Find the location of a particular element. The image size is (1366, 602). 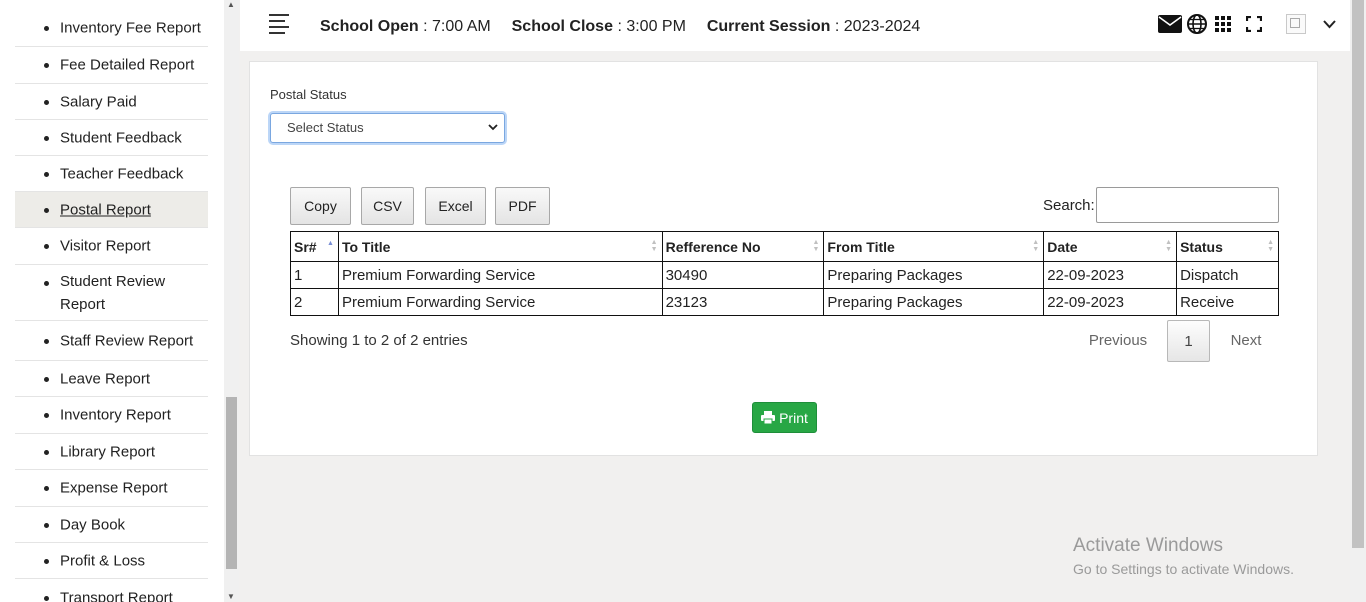

column-header-date: Date ▲ ▼ is located at coordinates (1110, 246).